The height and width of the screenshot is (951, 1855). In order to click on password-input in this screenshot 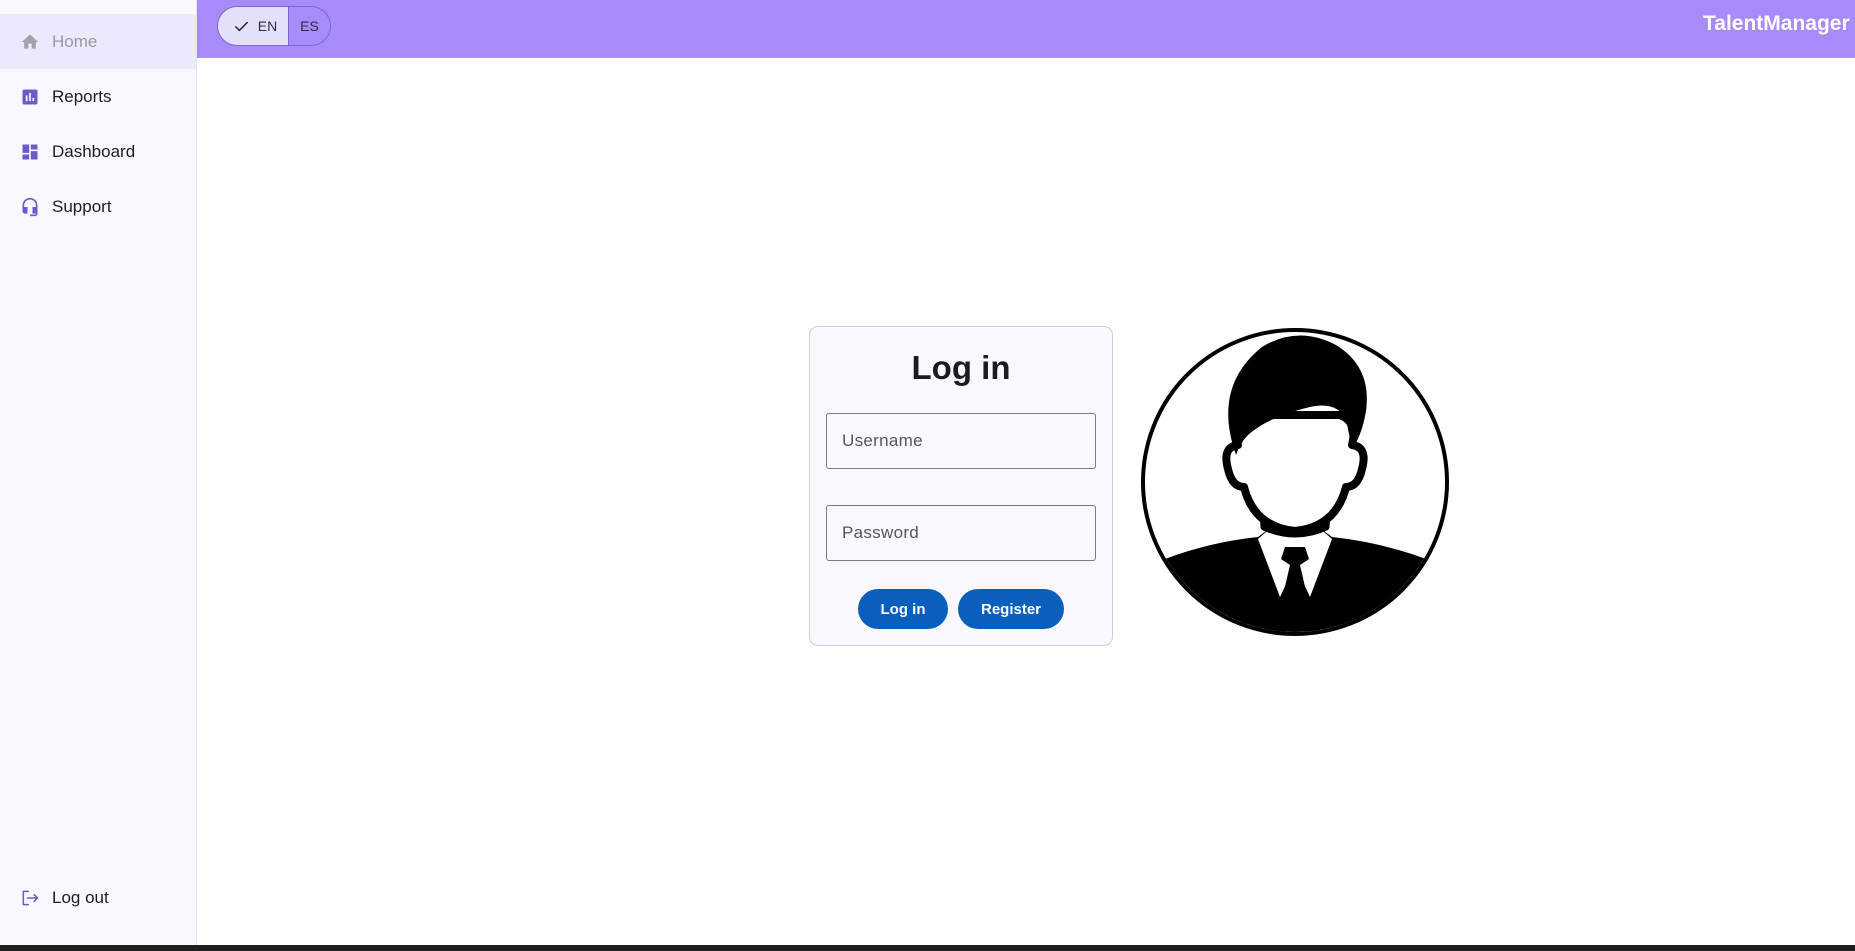, I will do `click(961, 533)`.